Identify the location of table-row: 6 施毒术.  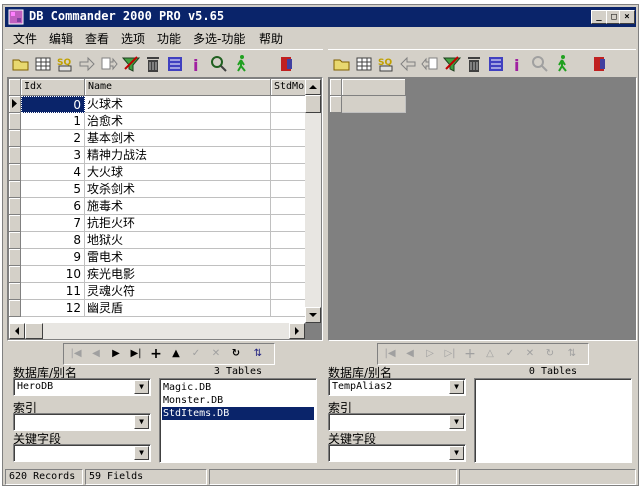
(157, 206).